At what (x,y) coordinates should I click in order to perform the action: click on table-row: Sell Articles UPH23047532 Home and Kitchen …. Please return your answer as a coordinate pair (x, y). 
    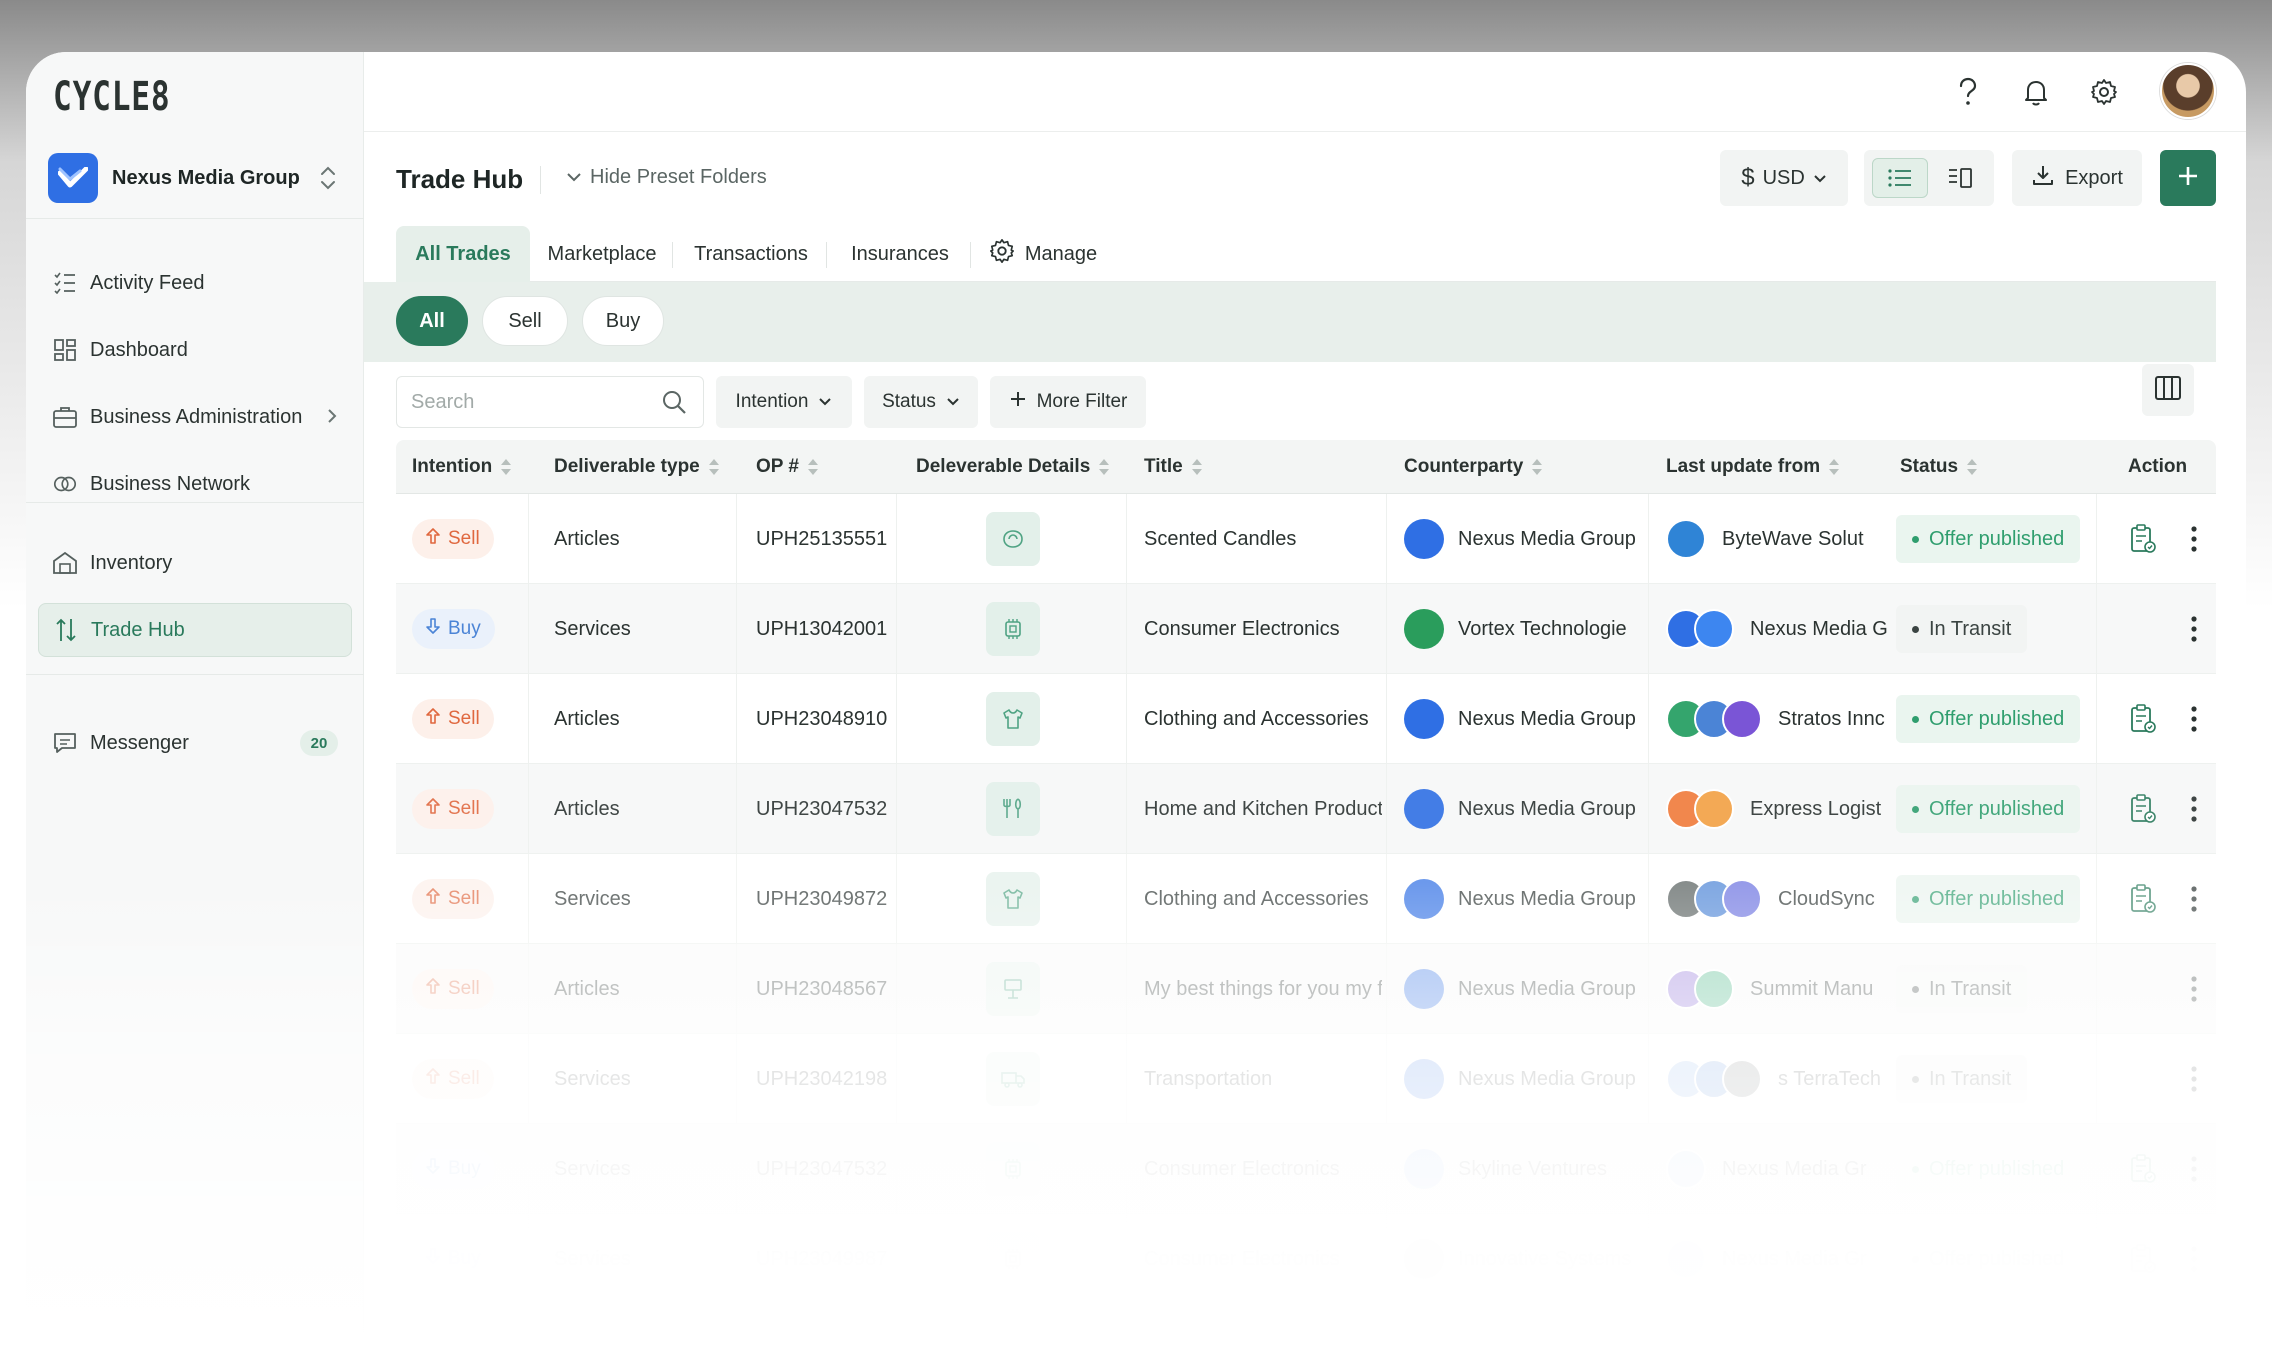
    Looking at the image, I should click on (1306, 809).